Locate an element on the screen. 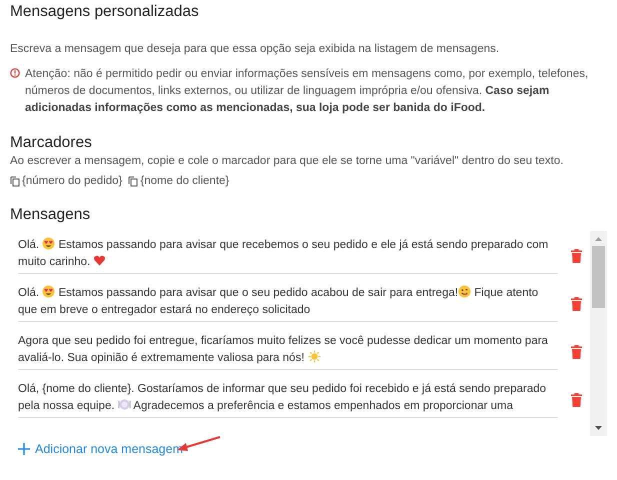 The height and width of the screenshot is (480, 617). scroll-down-icon is located at coordinates (598, 428).